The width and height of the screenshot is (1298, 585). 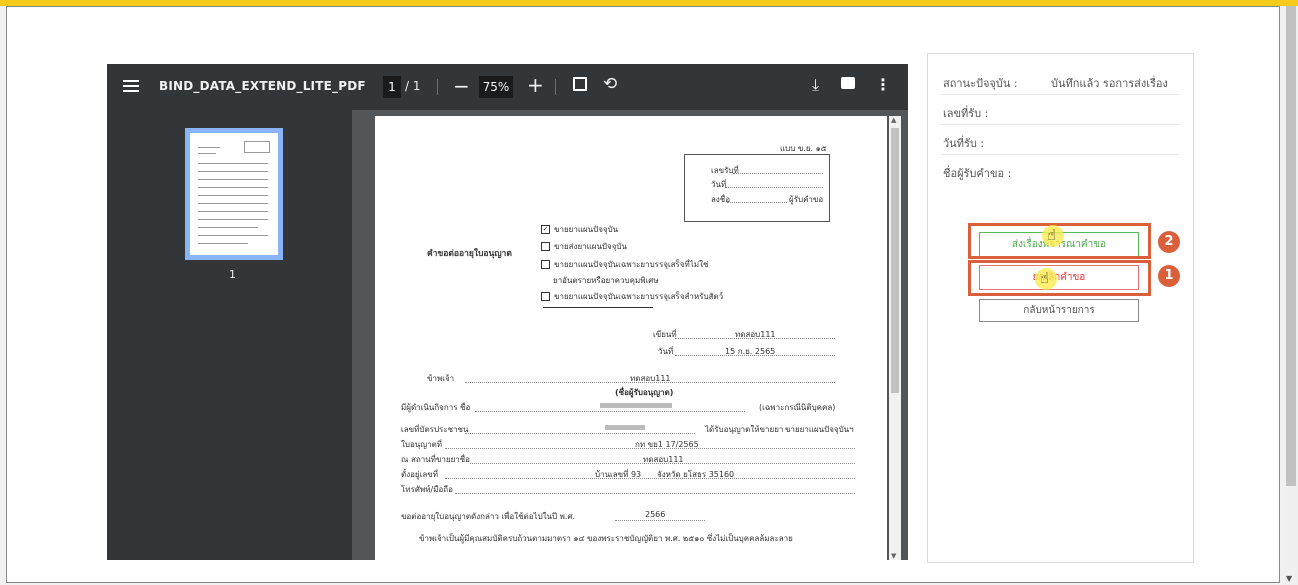 I want to click on receive-no-row: เลขที่รับ :, so click(x=1060, y=109).